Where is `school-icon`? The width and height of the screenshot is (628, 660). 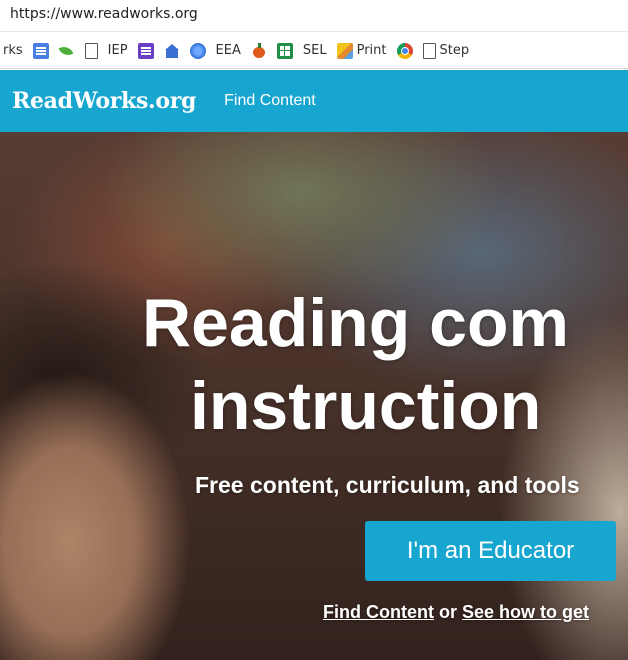 school-icon is located at coordinates (172, 51).